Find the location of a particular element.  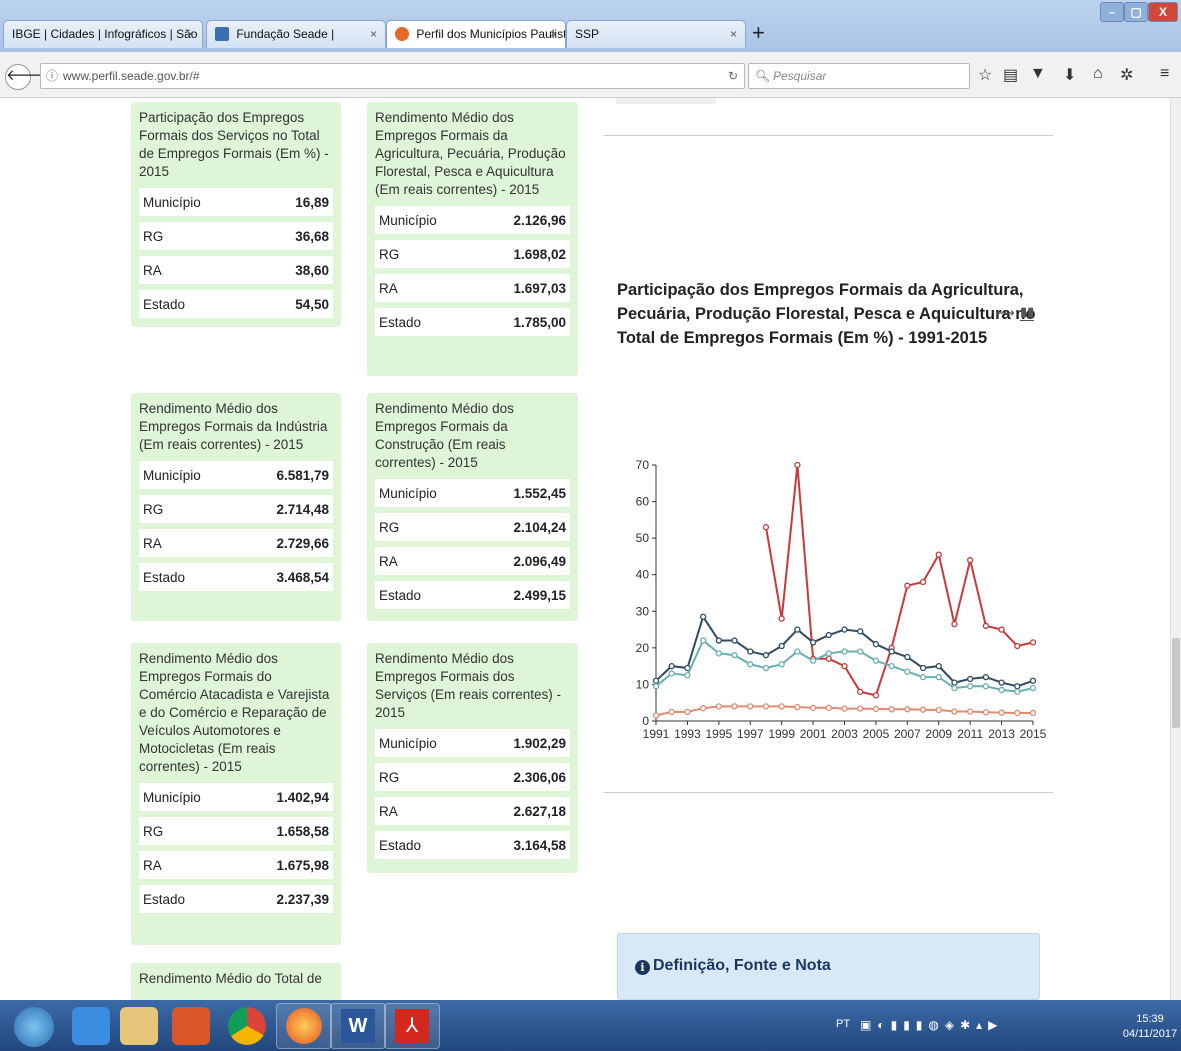

menu-icon: ≡ is located at coordinates (1164, 74).